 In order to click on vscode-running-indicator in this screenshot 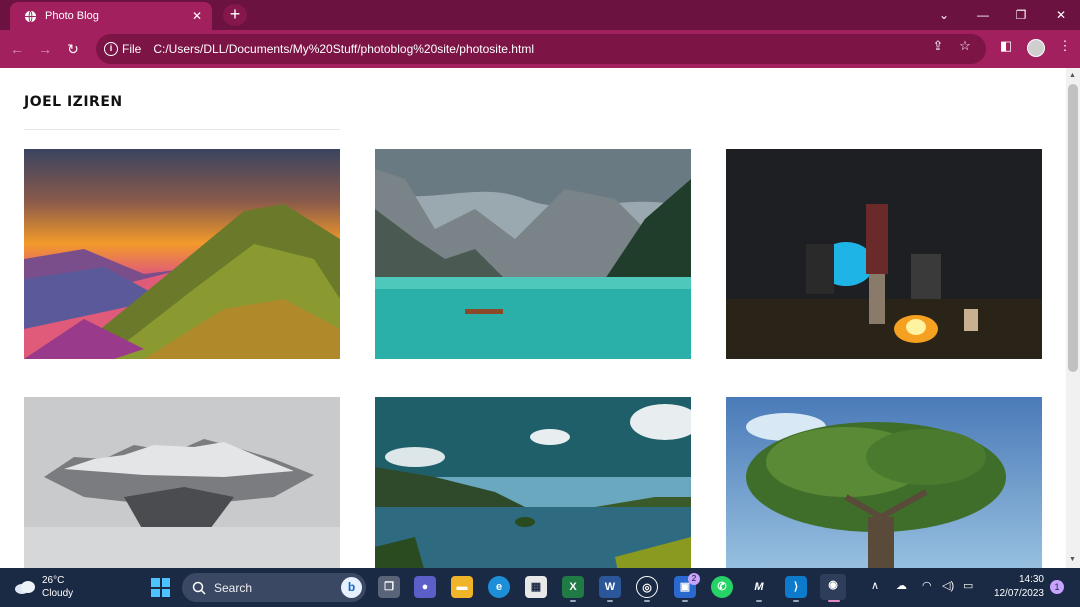, I will do `click(796, 601)`.